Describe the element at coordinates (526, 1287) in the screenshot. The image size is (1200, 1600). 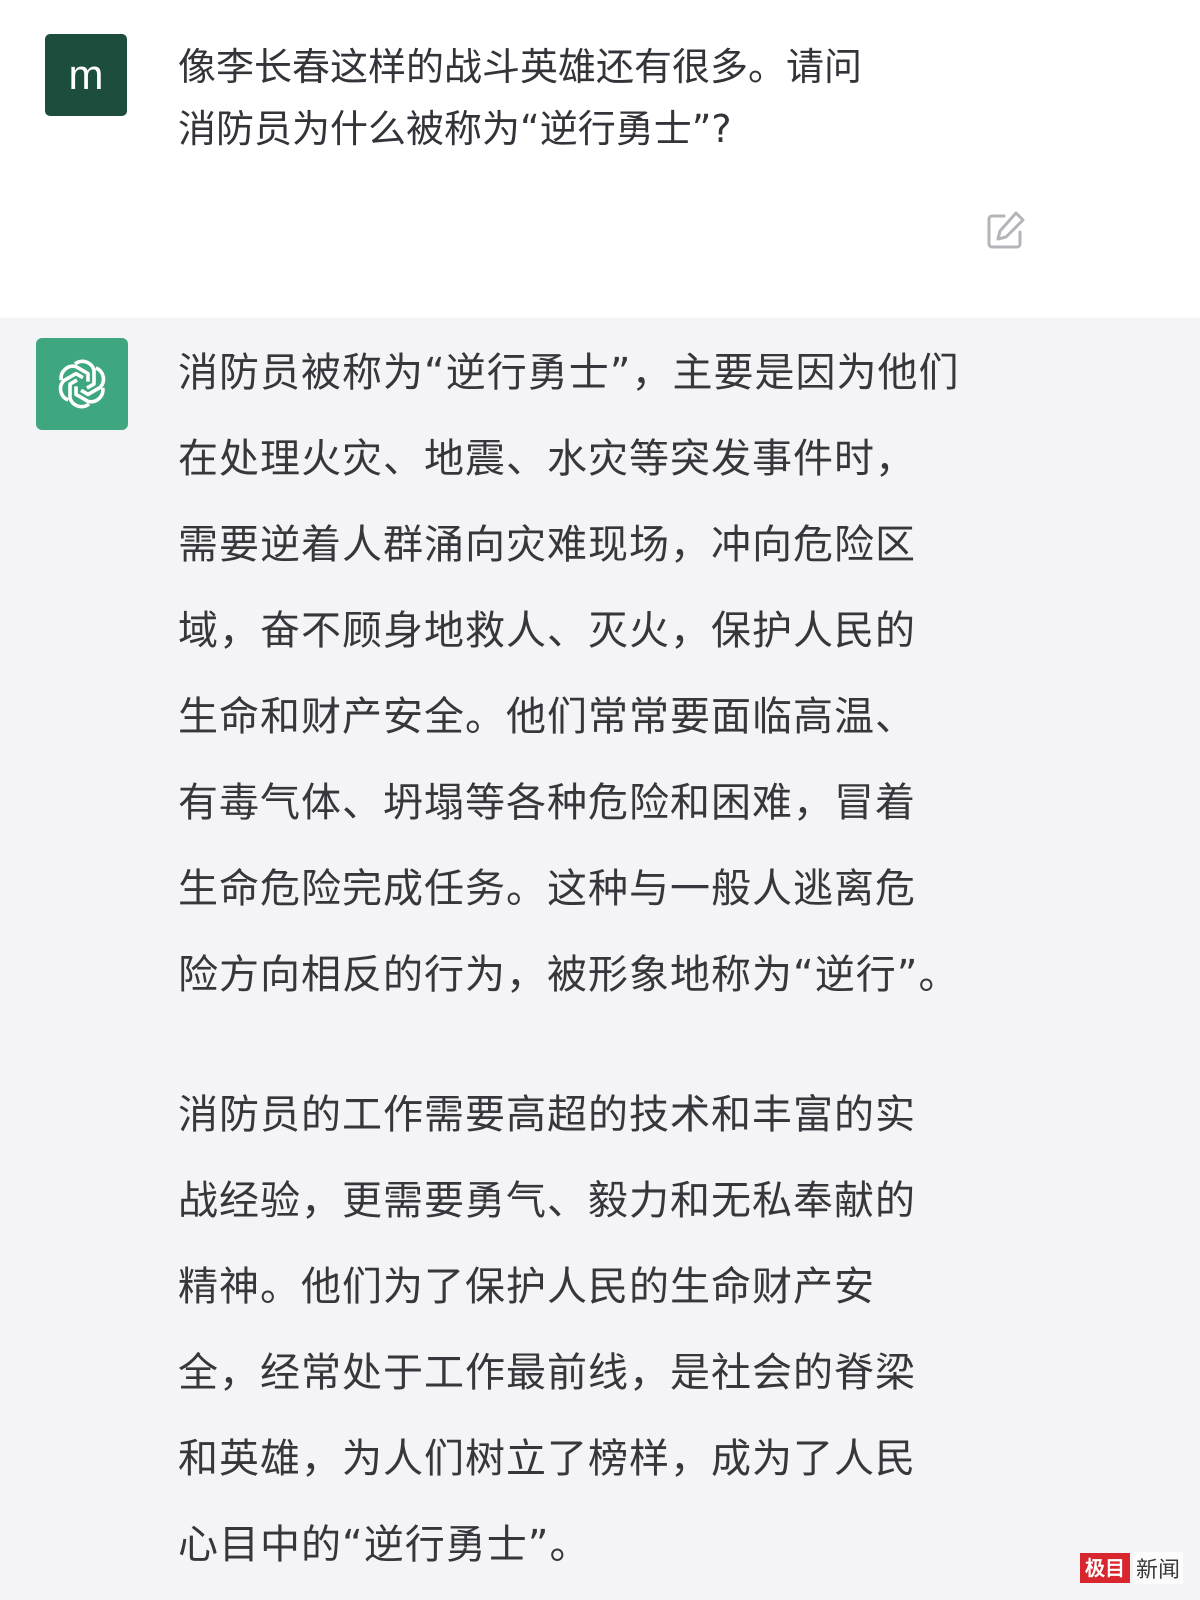
I see `paragraph-line: 精神。他们为了保护人民的生命财产安` at that location.